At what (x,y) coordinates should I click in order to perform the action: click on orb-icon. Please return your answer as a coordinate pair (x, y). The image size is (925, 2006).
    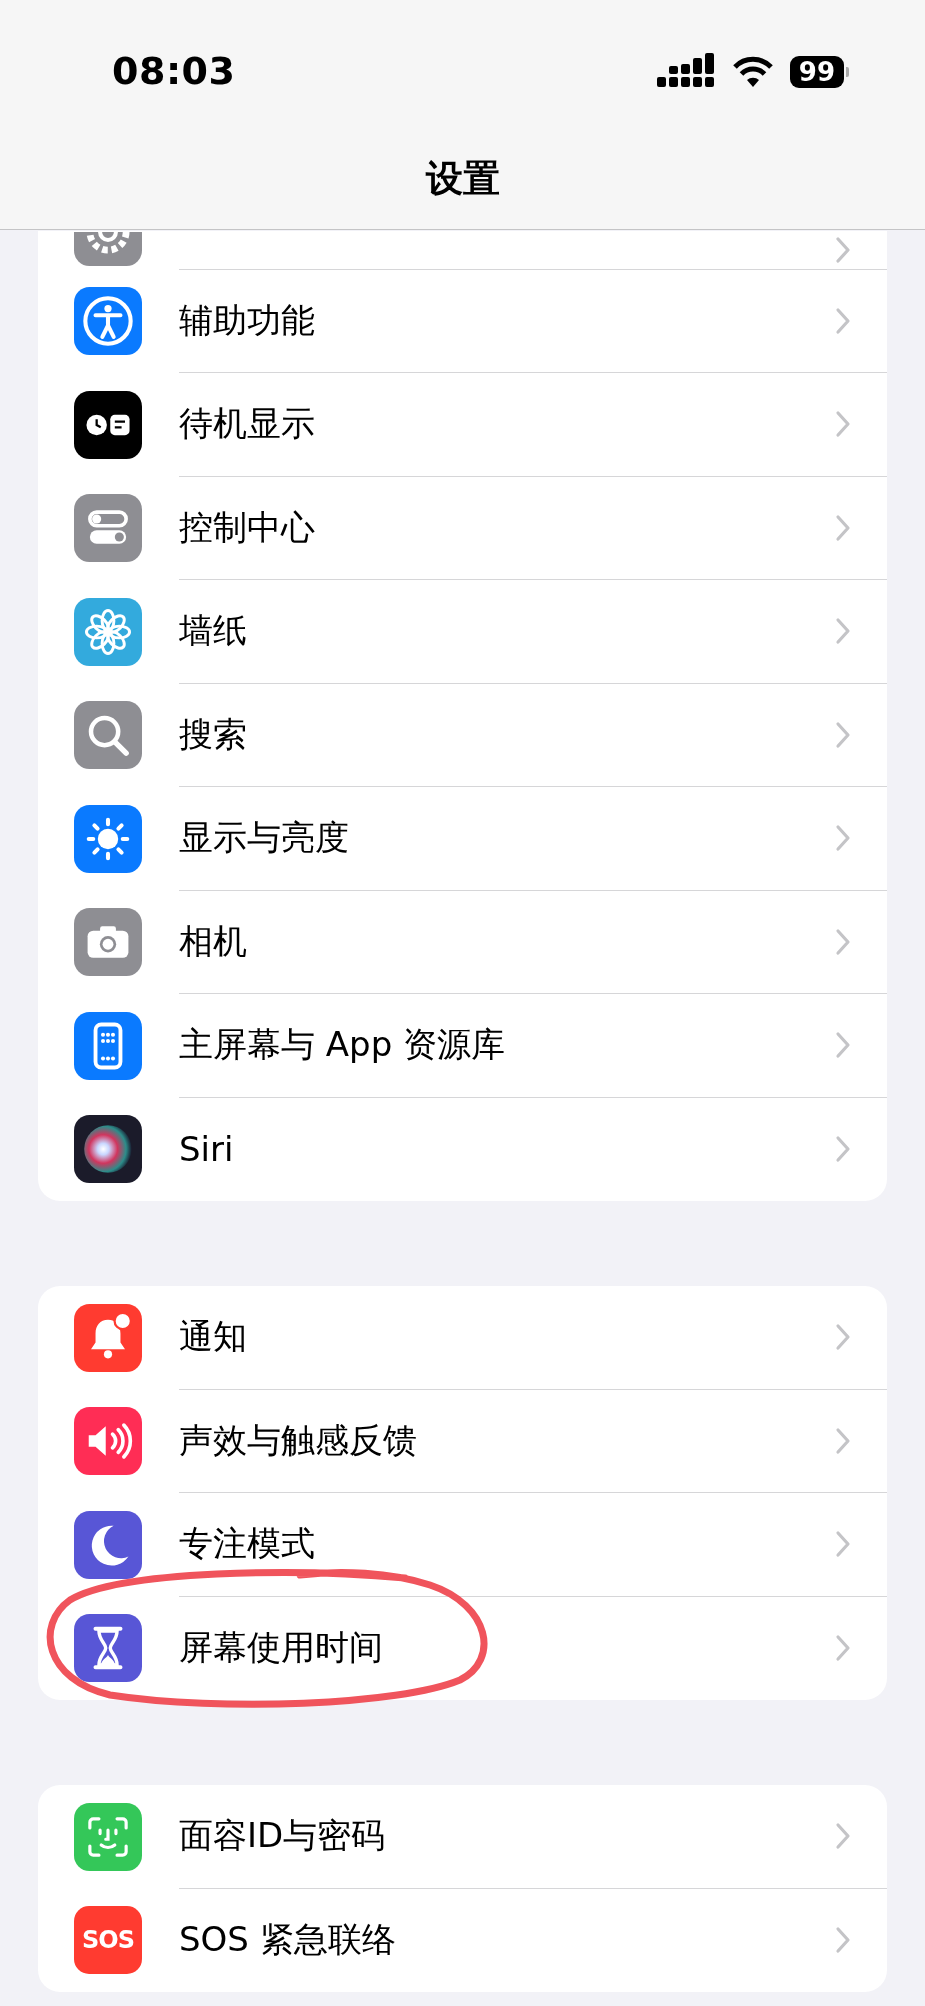
    Looking at the image, I should click on (108, 1149).